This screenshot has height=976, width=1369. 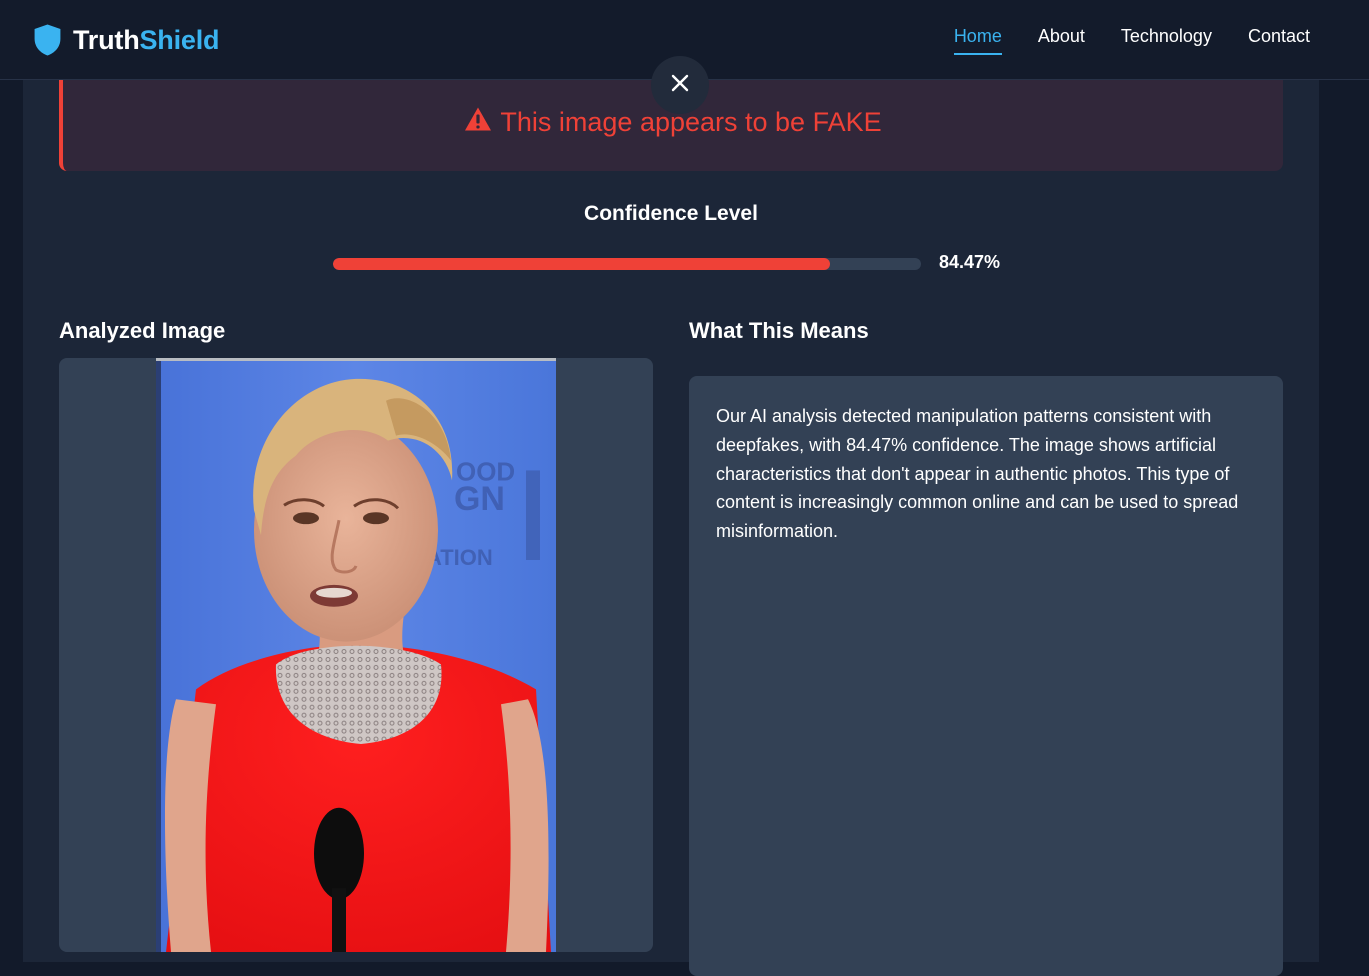 I want to click on shield-icon, so click(x=47, y=40).